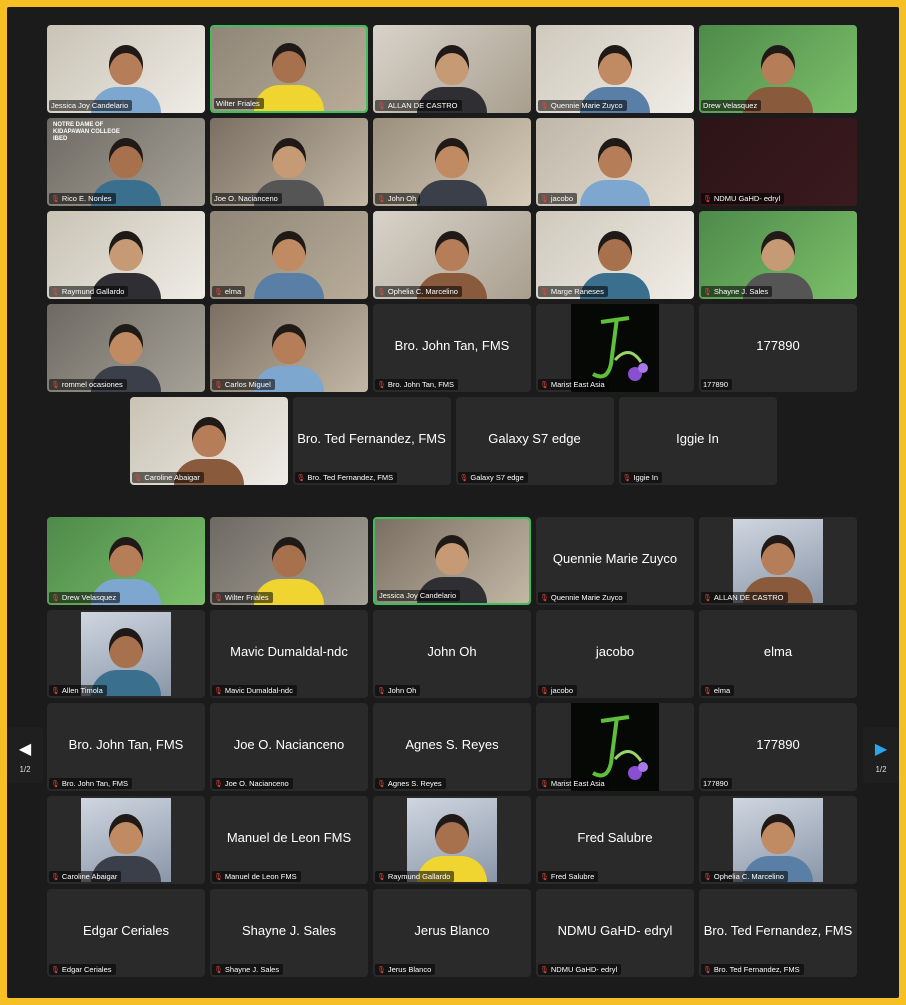  I want to click on participant-tile: NDMU GaHD- edryl 🎙 NDMU GaHD- edryl, so click(615, 933).